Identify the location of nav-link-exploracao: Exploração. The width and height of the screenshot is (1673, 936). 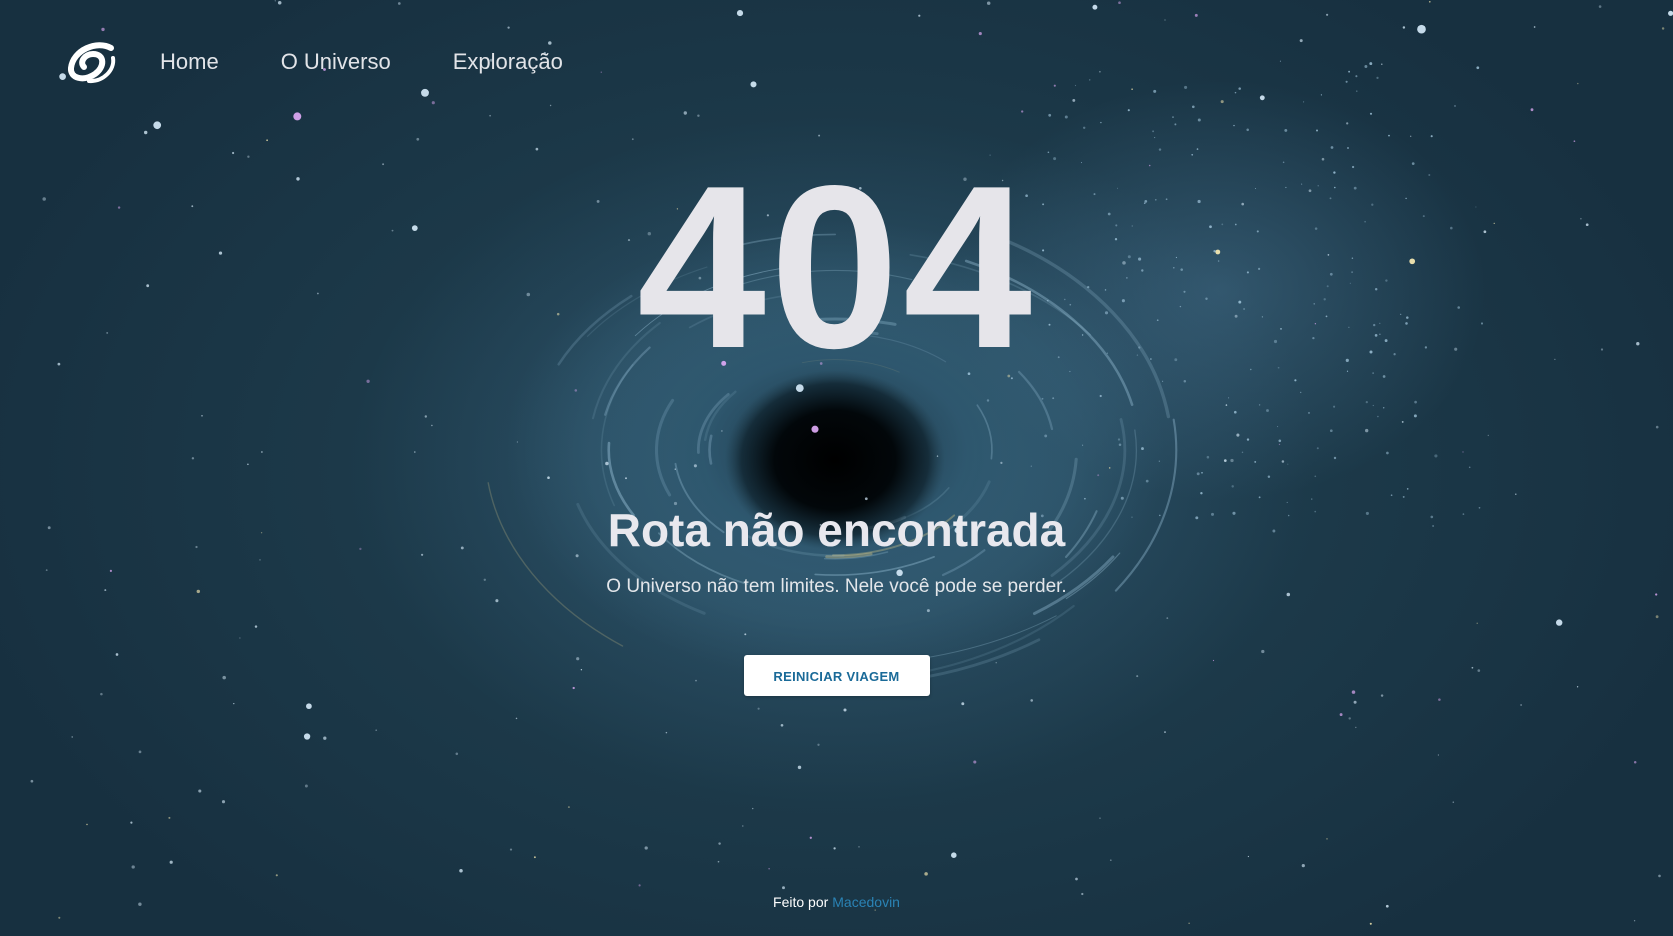
(508, 62).